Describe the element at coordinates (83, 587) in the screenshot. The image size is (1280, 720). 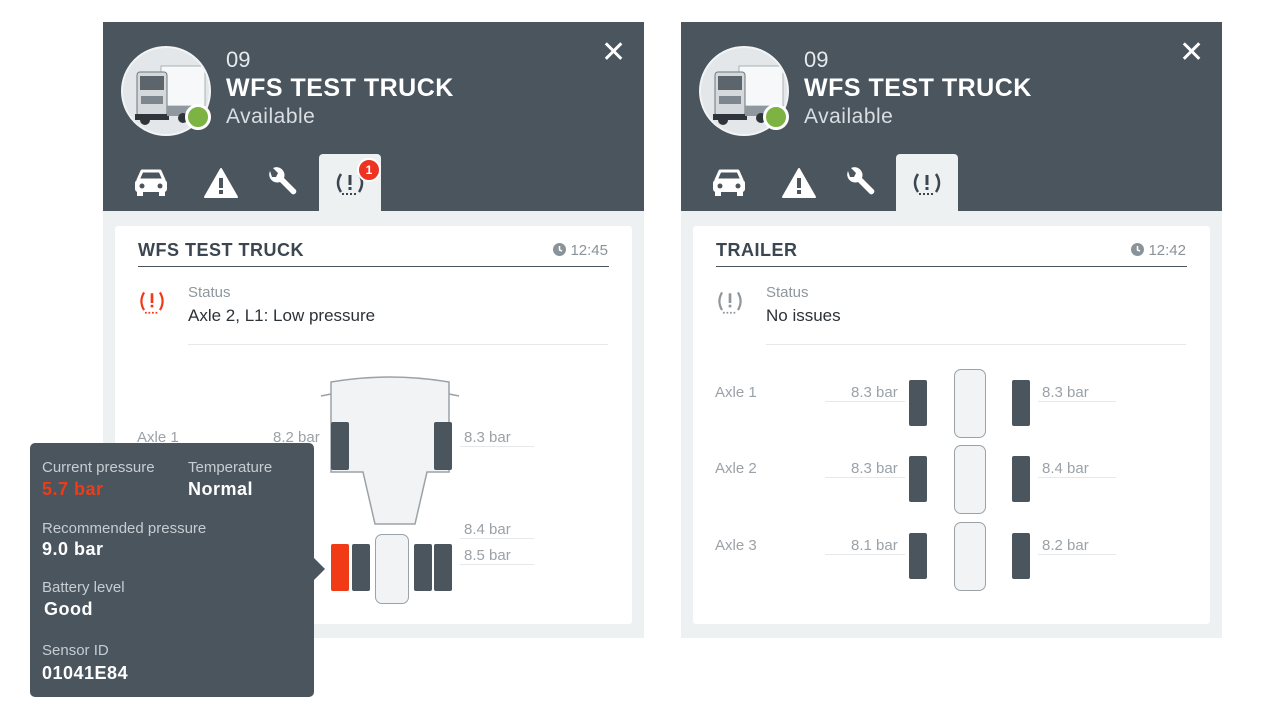
I see `battery-level-label: Battery level` at that location.